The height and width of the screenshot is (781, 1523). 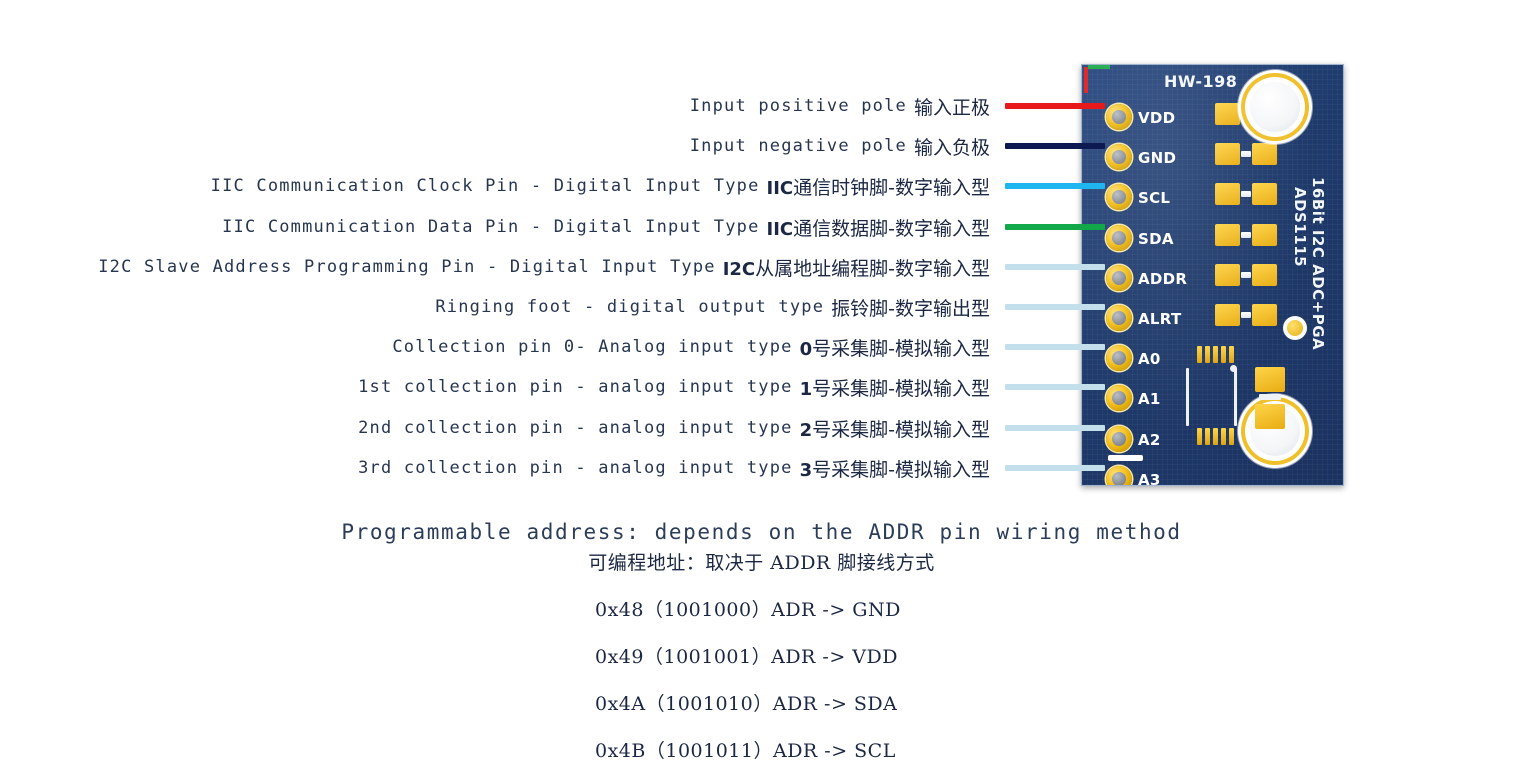 I want to click on pin-description-en: Input negative pole, so click(x=798, y=146).